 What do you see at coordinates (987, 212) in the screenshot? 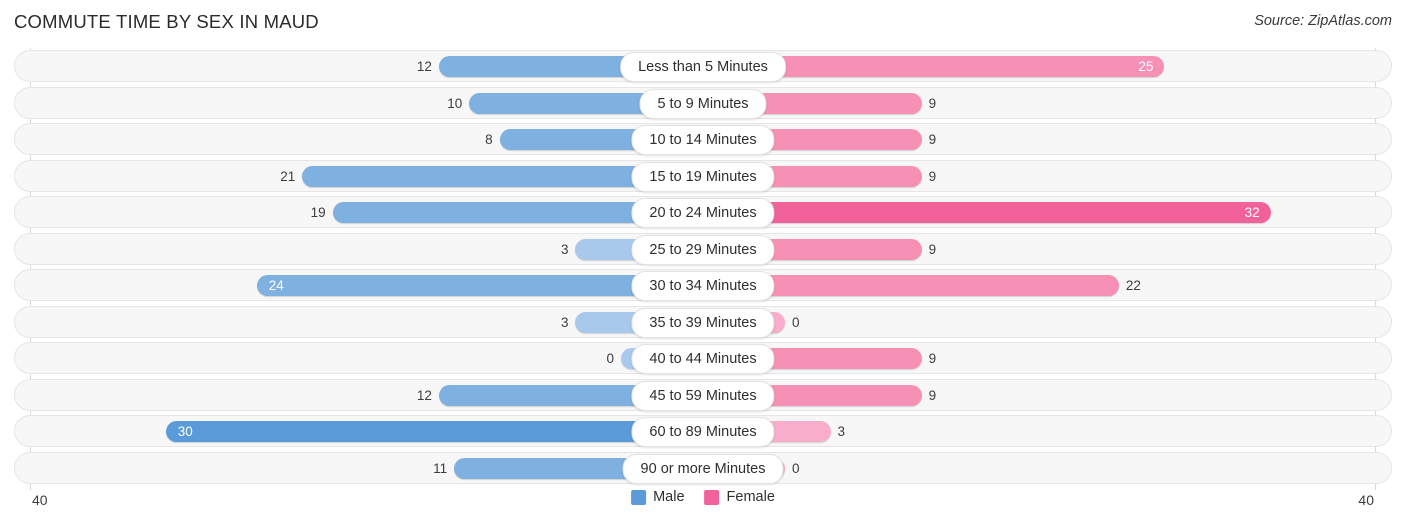
I see `bar-female` at bounding box center [987, 212].